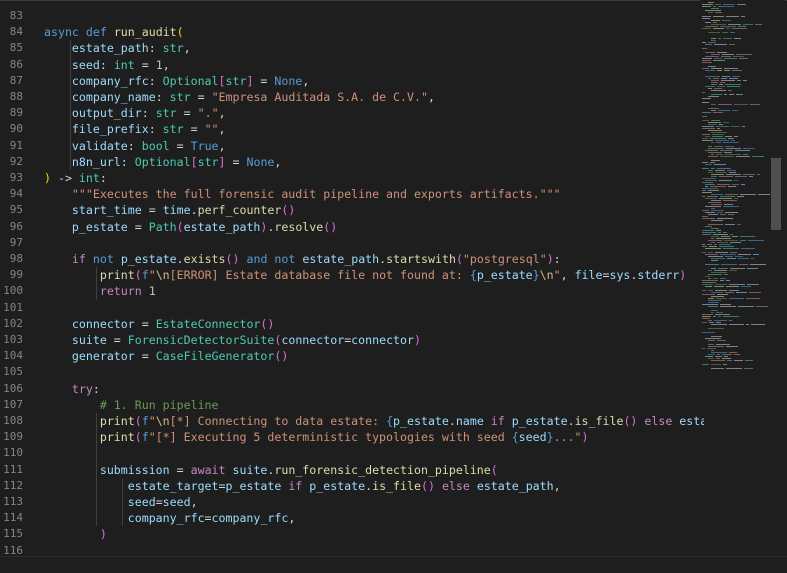  I want to click on line-number: 104, so click(13, 356).